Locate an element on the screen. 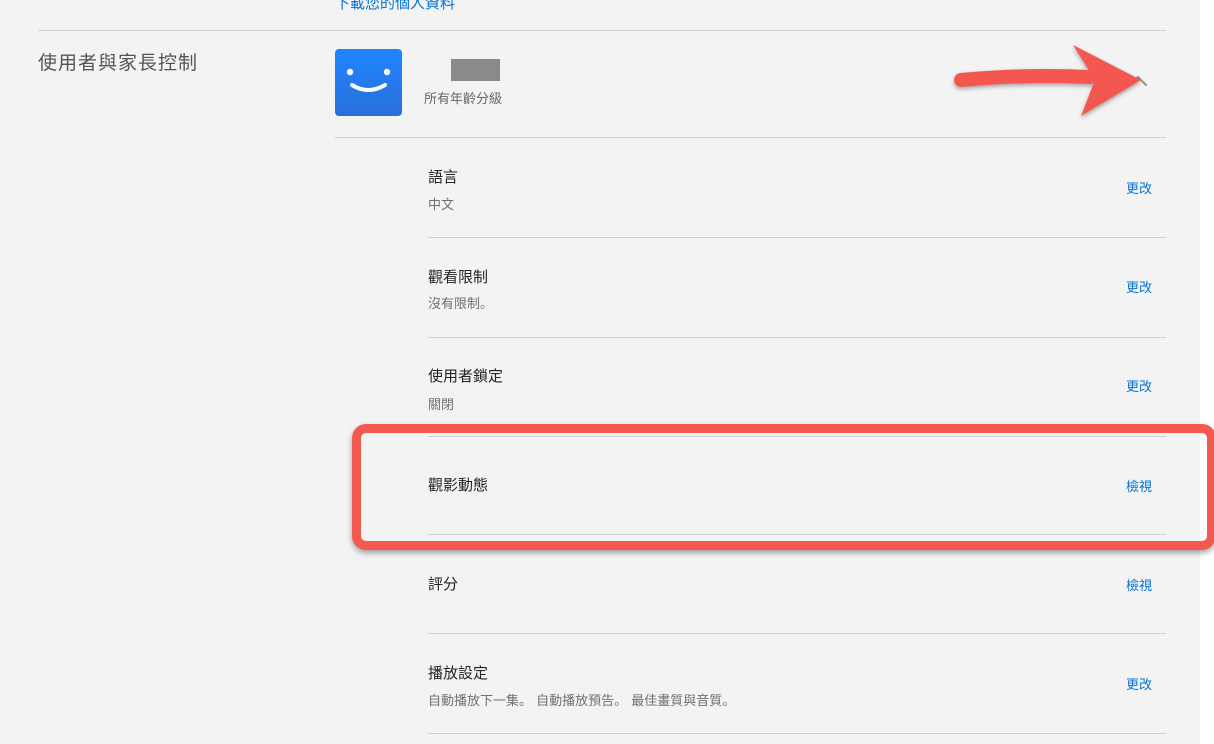 This screenshot has width=1214, height=744. section-divider is located at coordinates (602, 30).